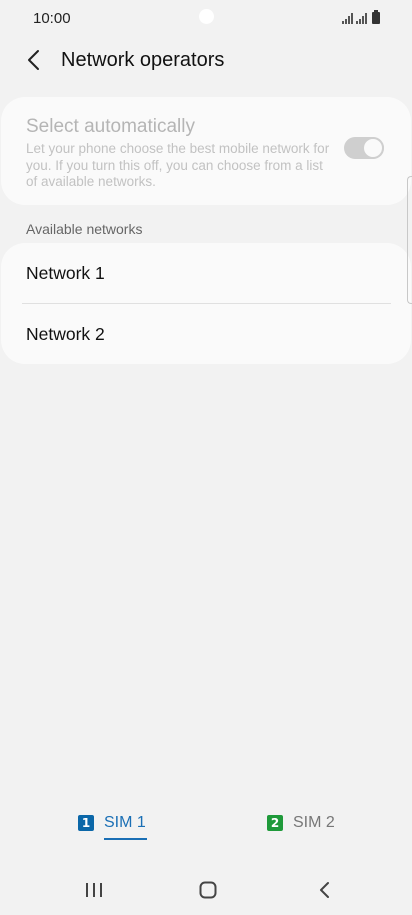 This screenshot has height=915, width=412. I want to click on back-nav-button, so click(324, 890).